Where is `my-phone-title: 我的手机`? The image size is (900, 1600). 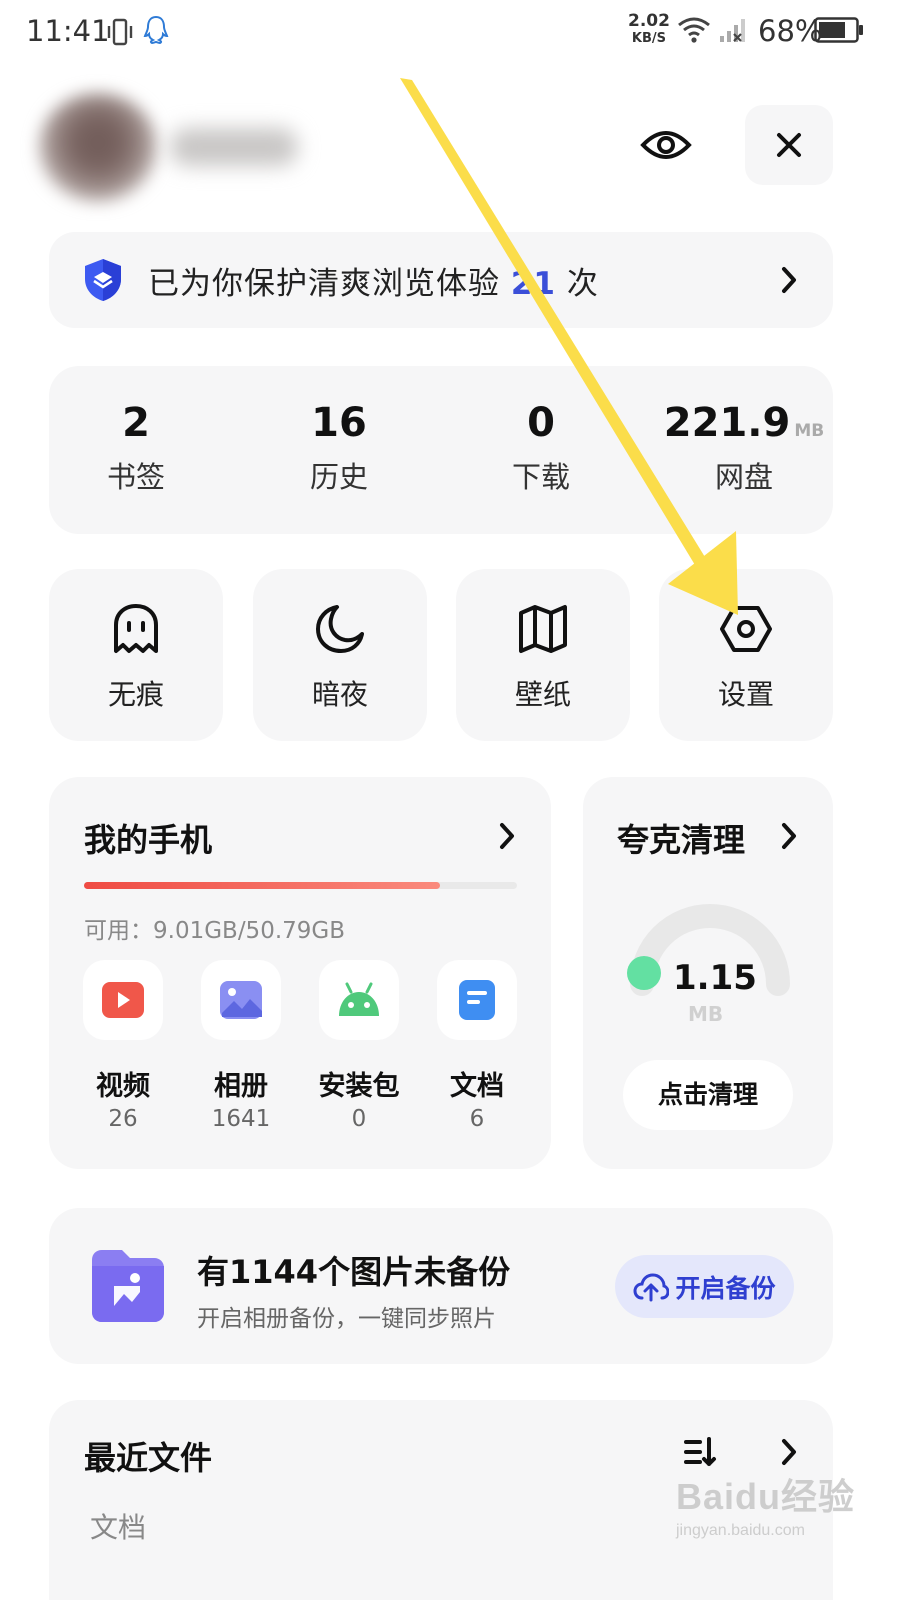 my-phone-title: 我的手机 is located at coordinates (148, 840).